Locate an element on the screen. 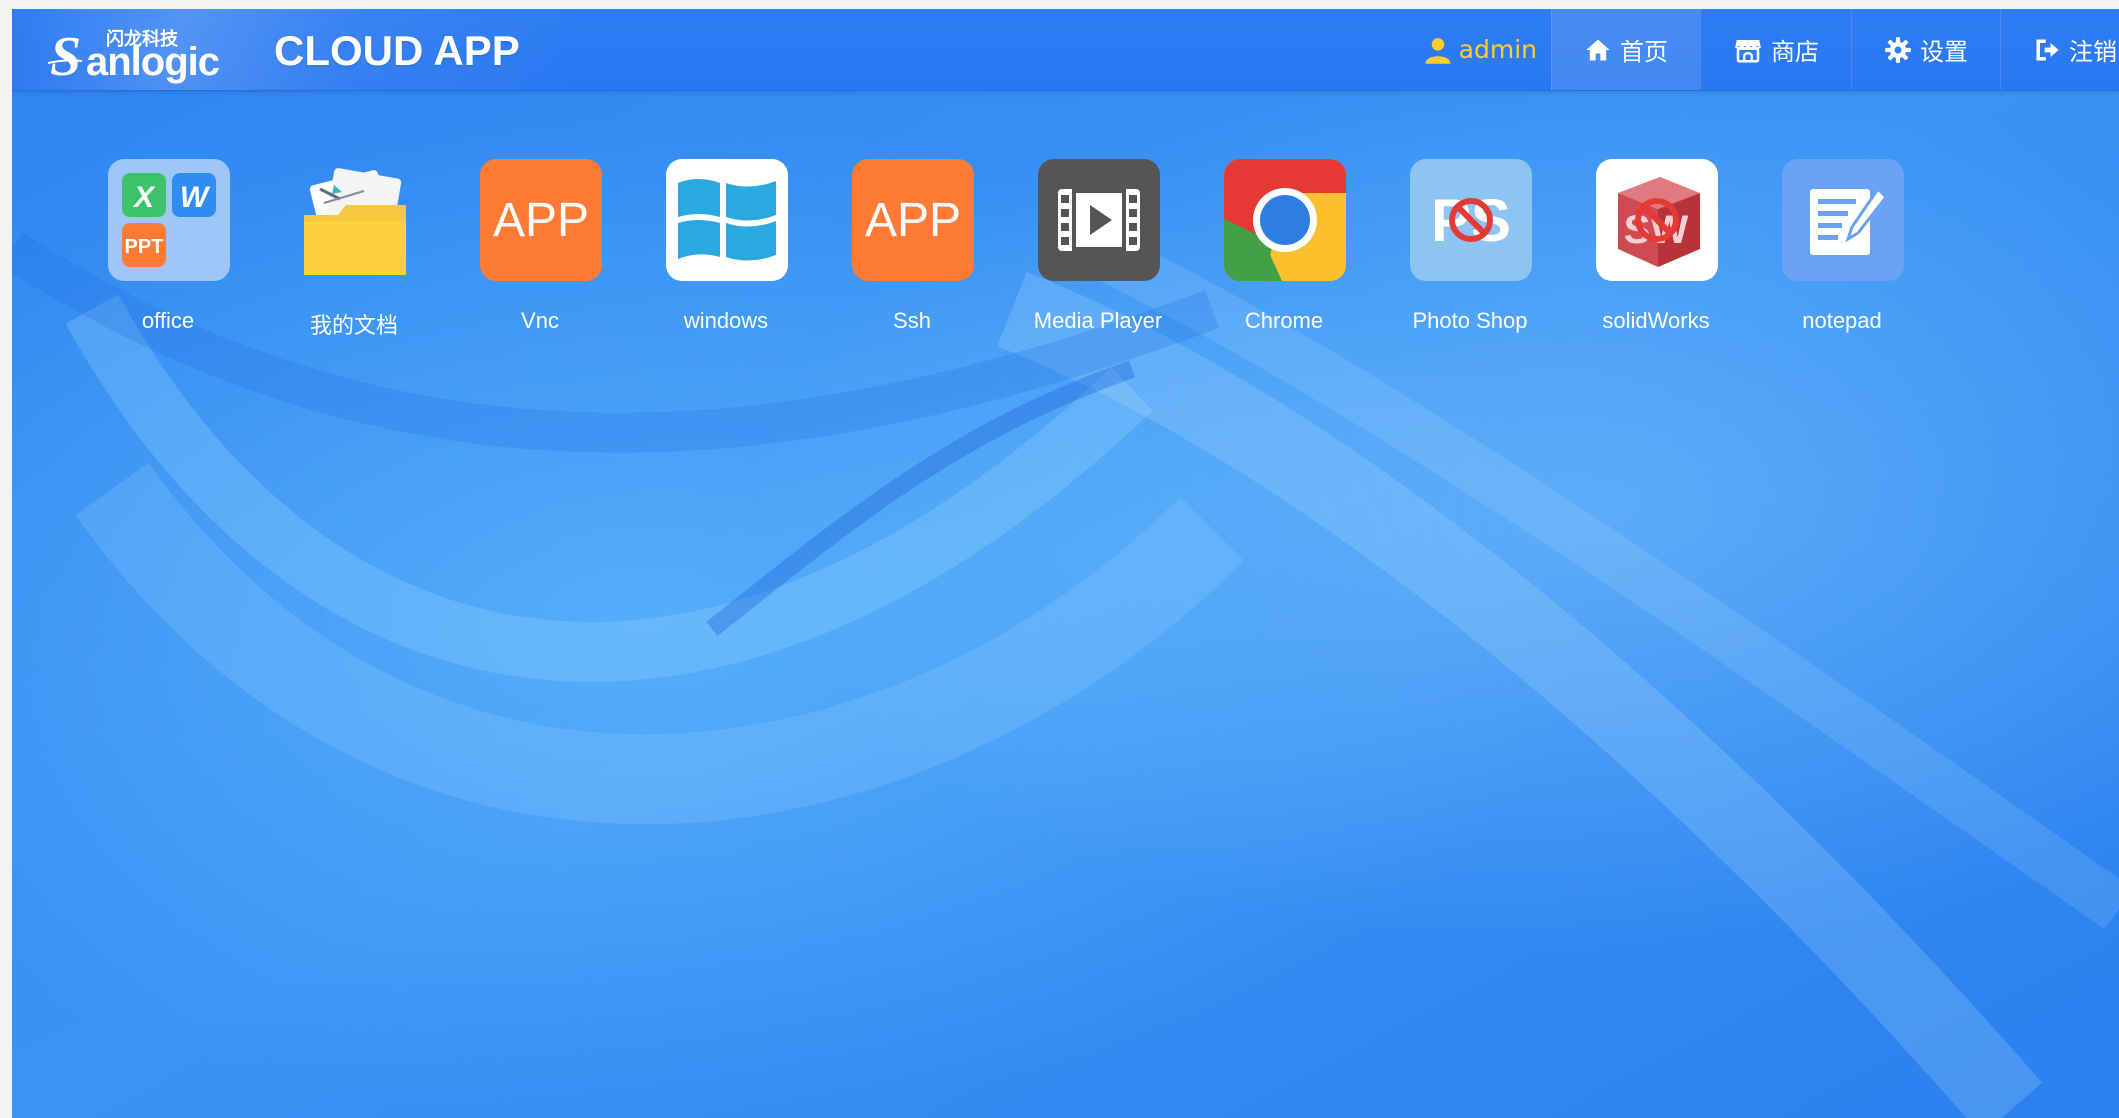 The width and height of the screenshot is (2119, 1118). svg-text: W is located at coordinates (195, 197).